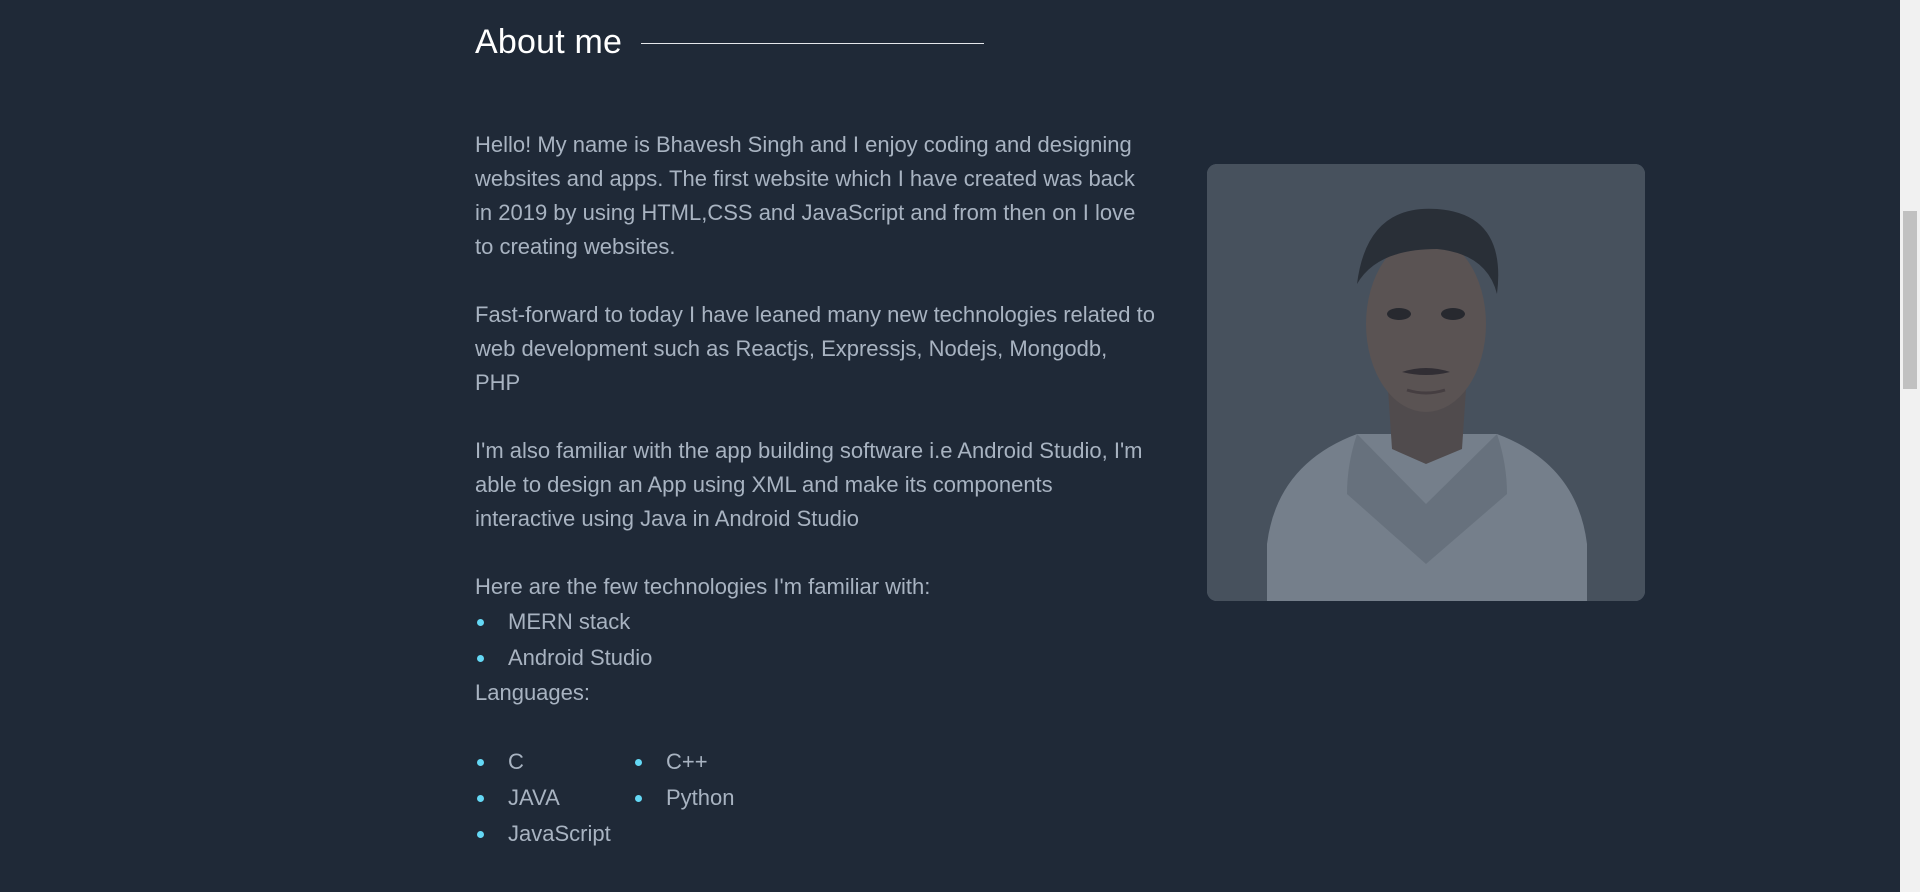 The width and height of the screenshot is (1920, 892). Describe the element at coordinates (713, 762) in the screenshot. I see `list-item: C++` at that location.